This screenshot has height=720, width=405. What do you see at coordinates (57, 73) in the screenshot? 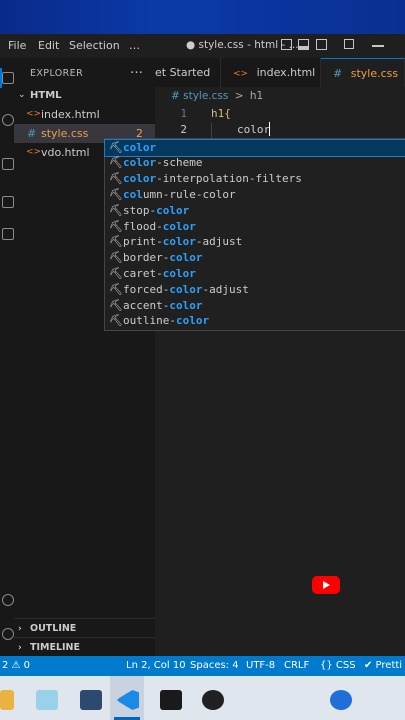
I see `explorer-title: EXPLORER` at bounding box center [57, 73].